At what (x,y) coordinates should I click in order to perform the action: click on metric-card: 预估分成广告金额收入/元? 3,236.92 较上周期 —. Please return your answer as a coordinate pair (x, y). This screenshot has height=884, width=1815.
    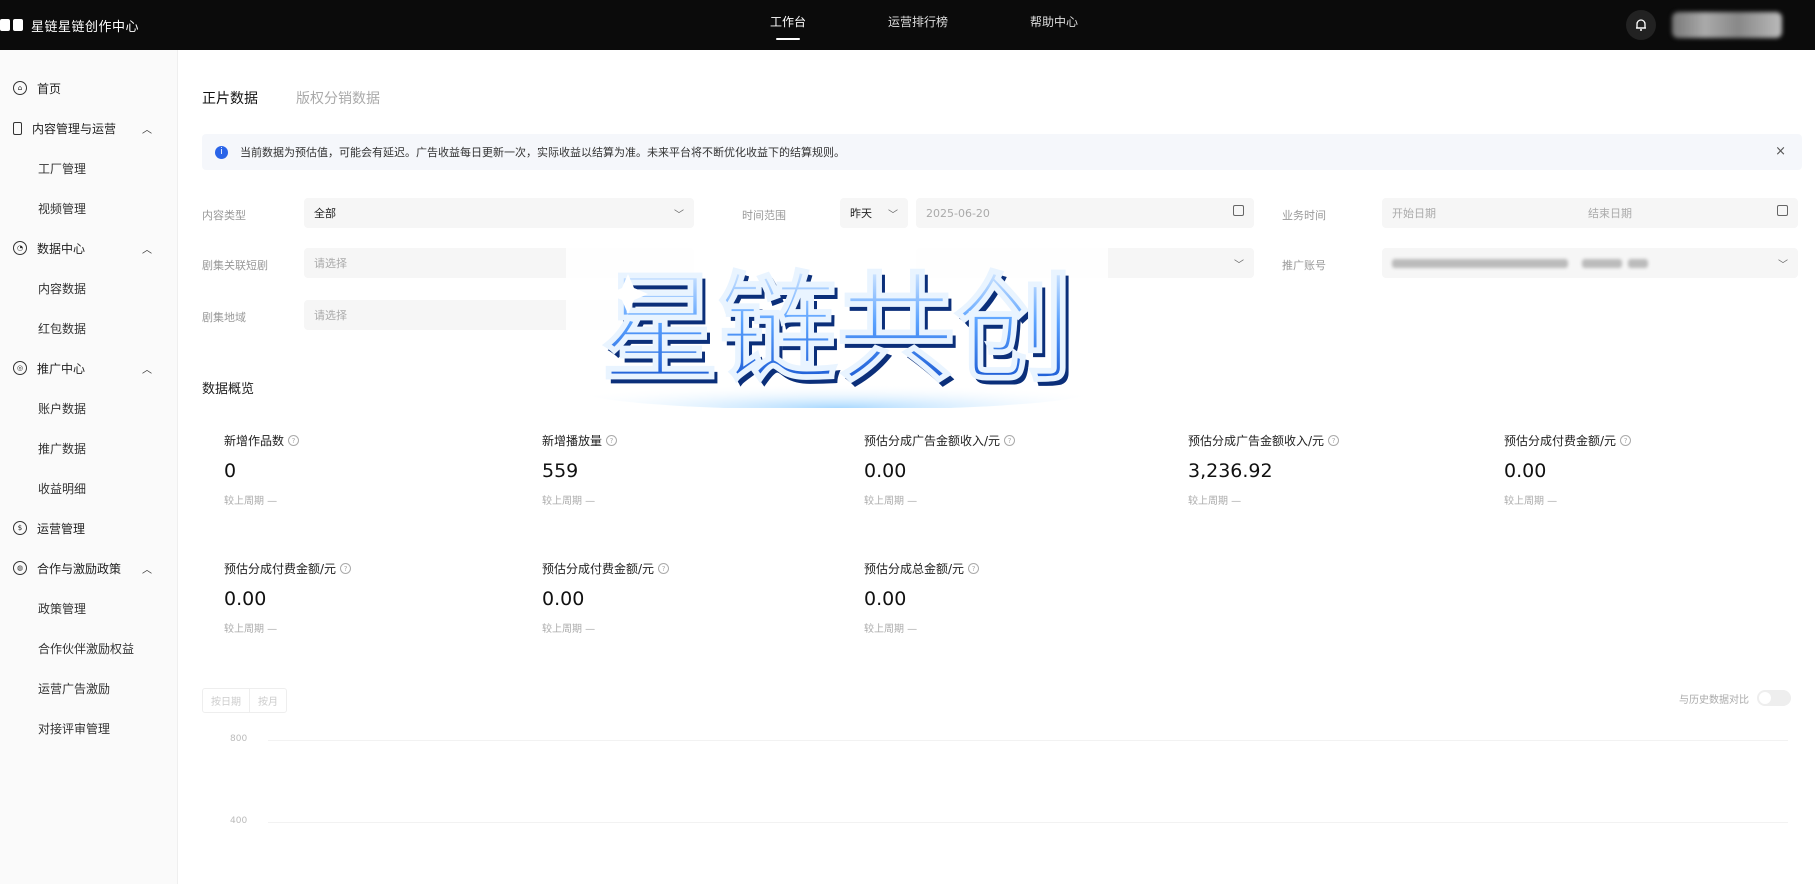
    Looking at the image, I should click on (1338, 469).